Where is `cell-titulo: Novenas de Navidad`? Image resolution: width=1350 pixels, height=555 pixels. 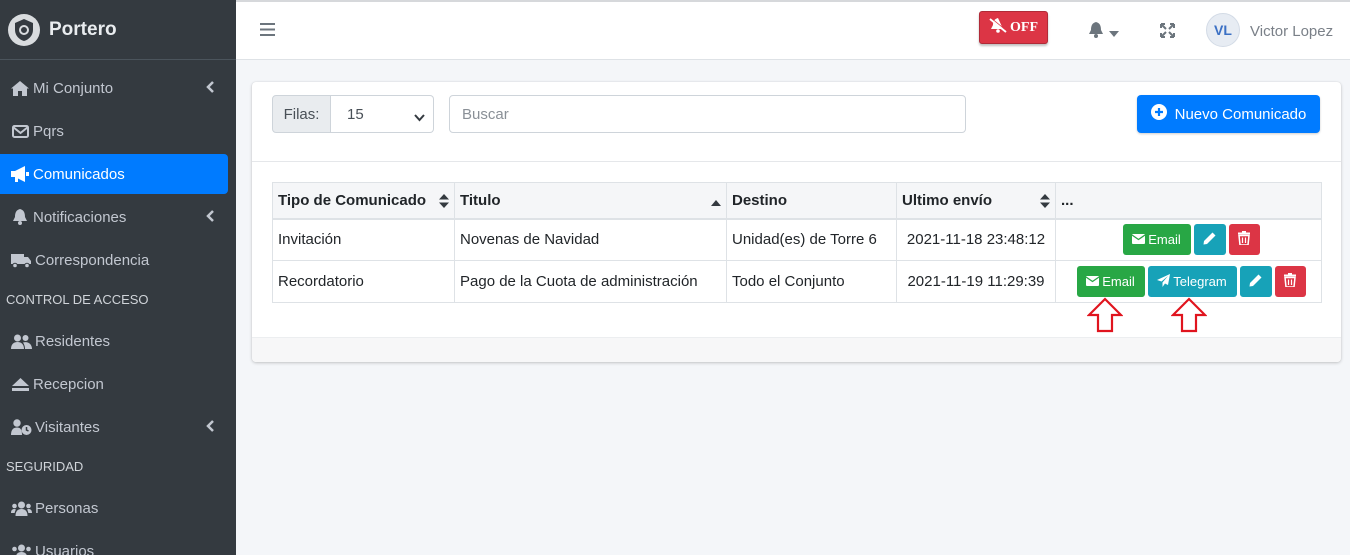
cell-titulo: Novenas de Navidad is located at coordinates (590, 239).